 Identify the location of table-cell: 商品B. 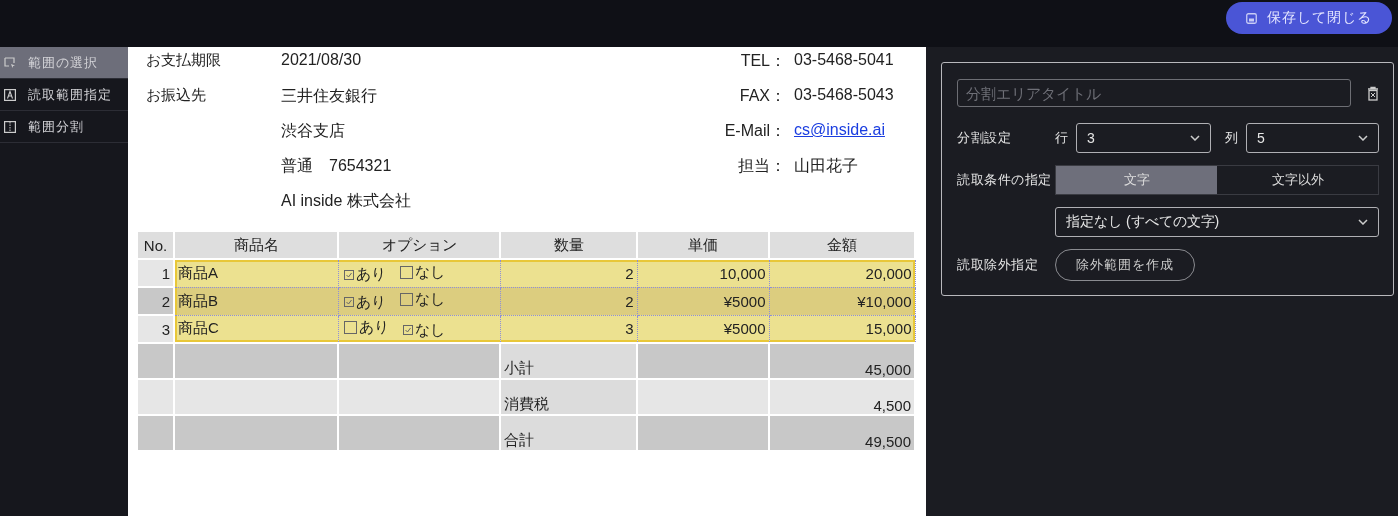
(256, 301).